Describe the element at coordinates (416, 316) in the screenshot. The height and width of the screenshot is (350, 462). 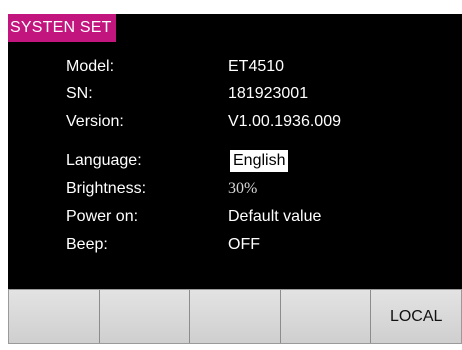
I see `local-button: LOCAL` at that location.